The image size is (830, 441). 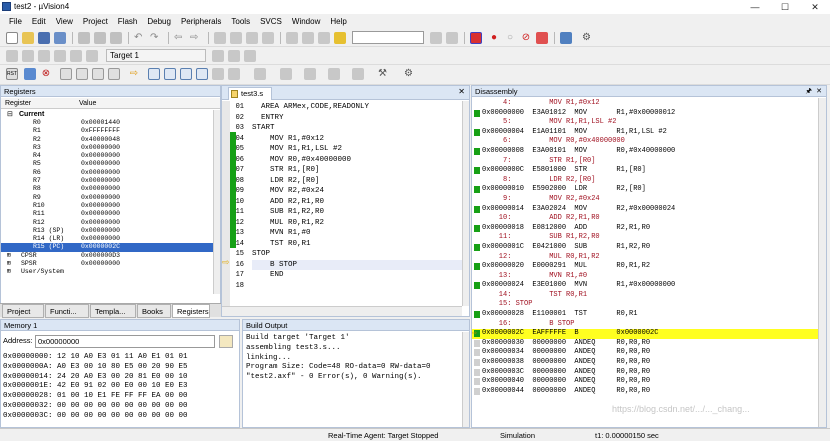 I want to click on expand-icon: ⊟, so click(x=10, y=114).